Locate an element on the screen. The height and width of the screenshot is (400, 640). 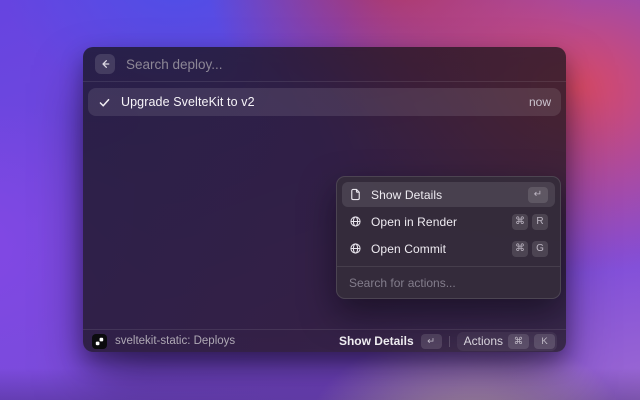
primary-action-label: Show Details is located at coordinates (376, 341).